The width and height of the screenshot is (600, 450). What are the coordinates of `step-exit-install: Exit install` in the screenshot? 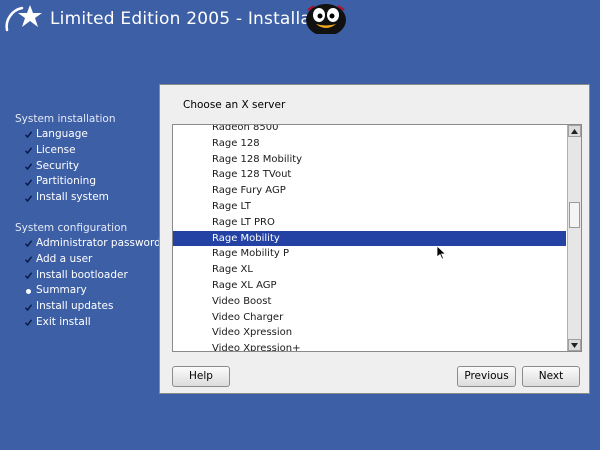 It's located at (90, 323).